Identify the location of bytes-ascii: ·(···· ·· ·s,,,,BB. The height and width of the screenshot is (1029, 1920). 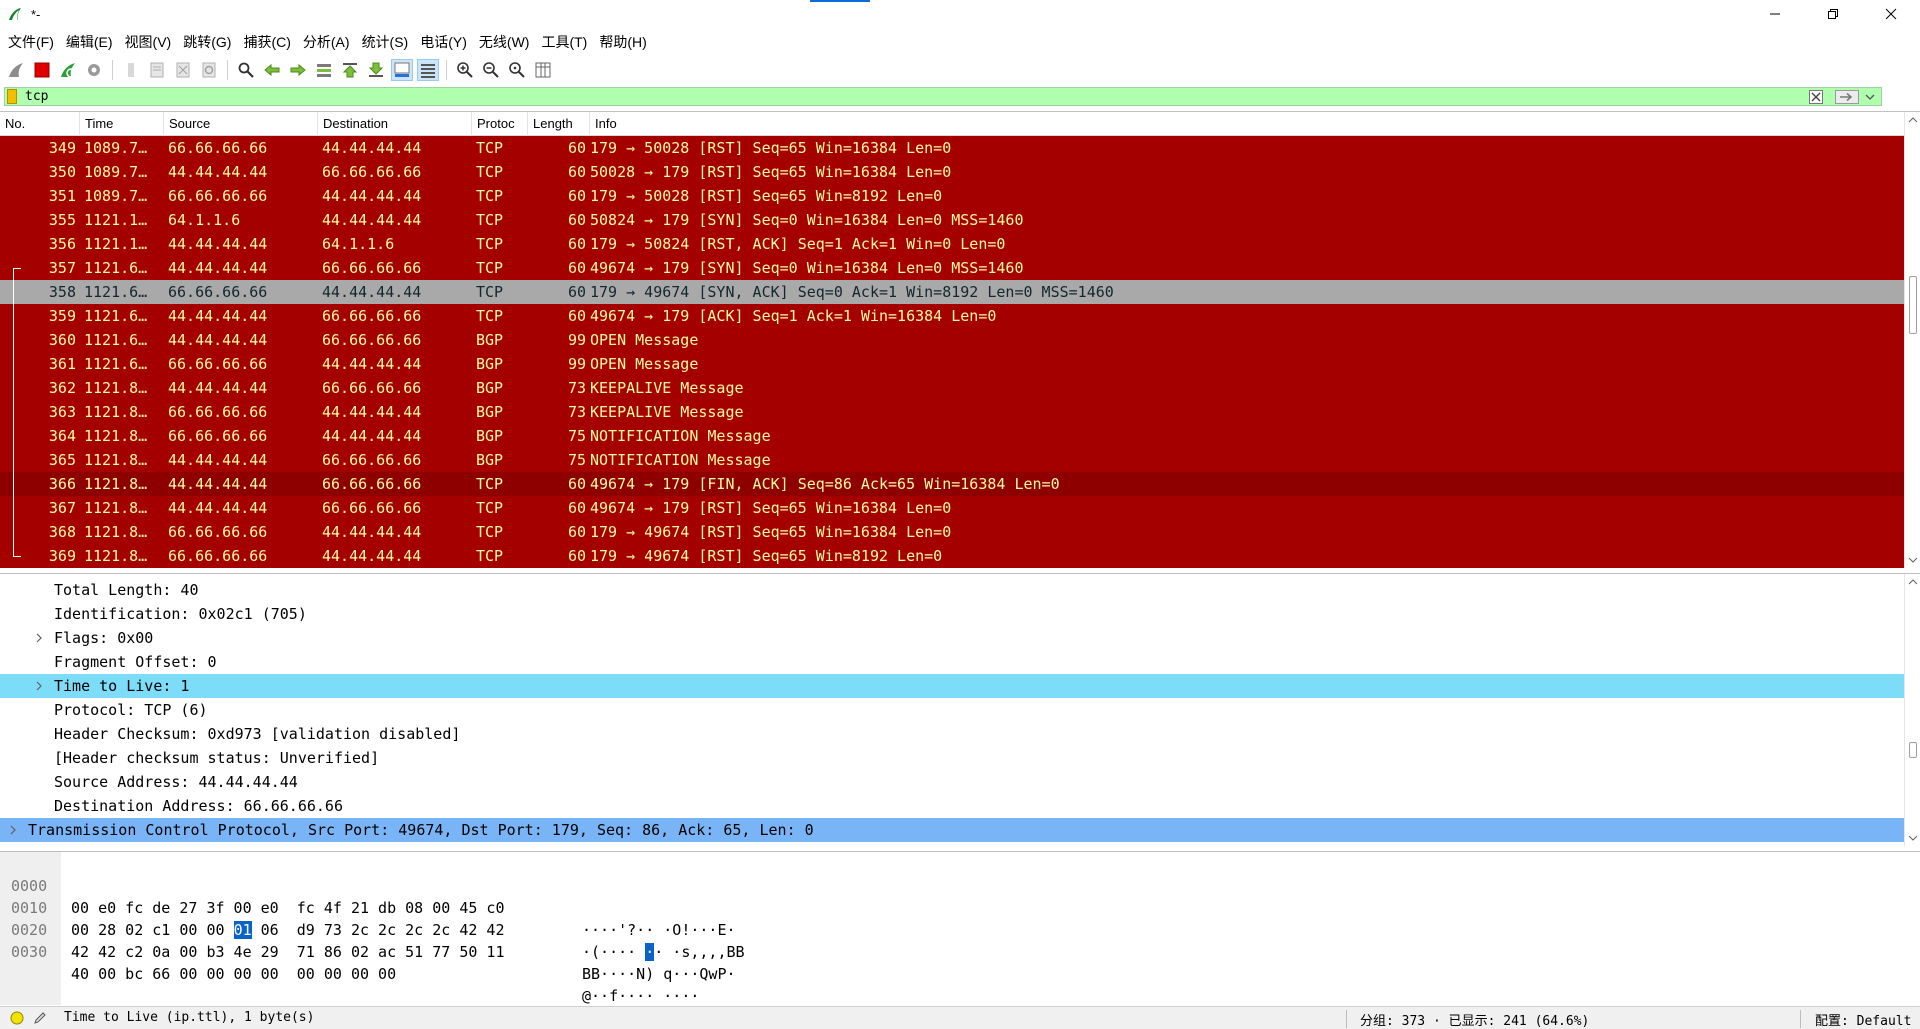
(663, 952).